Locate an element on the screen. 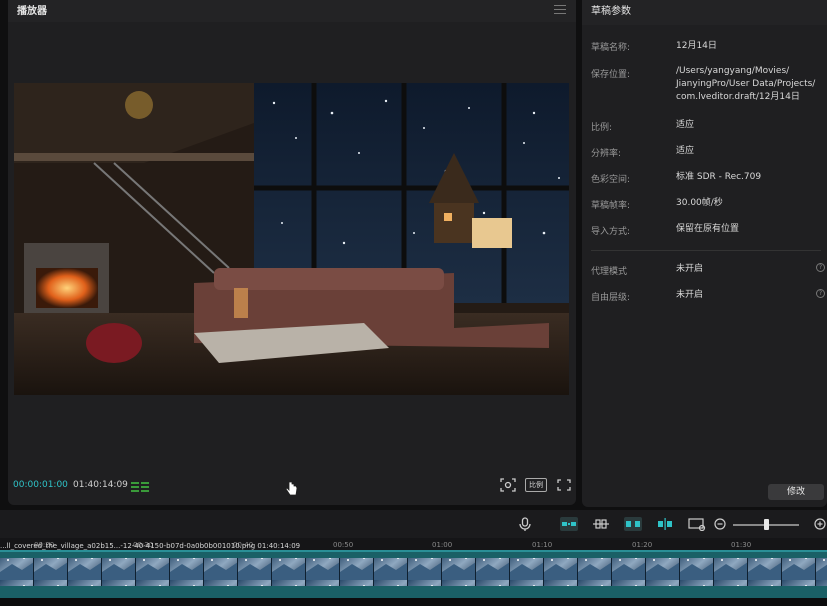 This screenshot has height=606, width=827. import-mode-label: 导入方式: is located at coordinates (611, 232).